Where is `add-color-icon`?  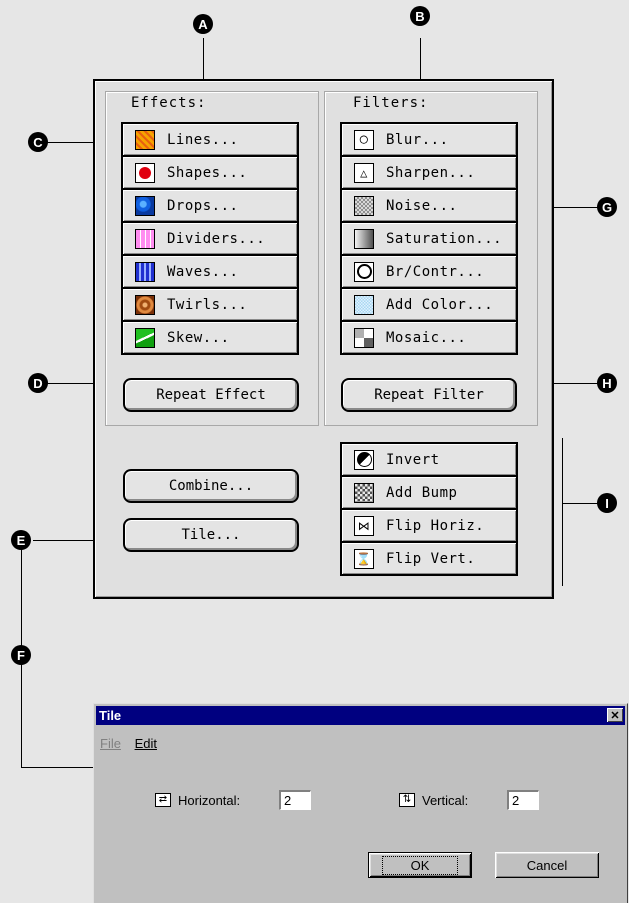 add-color-icon is located at coordinates (364, 304).